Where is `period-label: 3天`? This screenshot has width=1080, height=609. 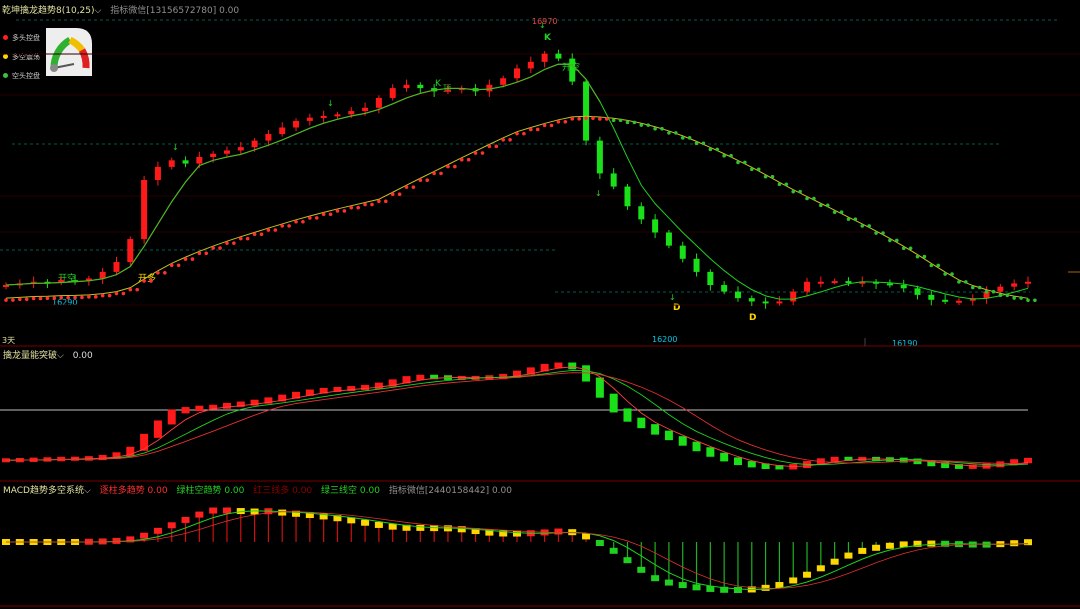
period-label: 3天 is located at coordinates (8, 340).